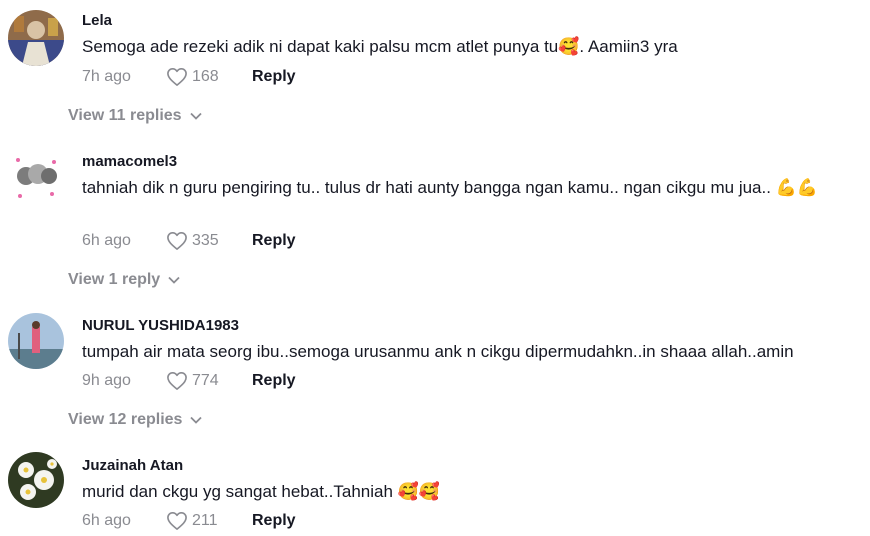 The height and width of the screenshot is (536, 870). Describe the element at coordinates (129, 161) in the screenshot. I see `username: mamacomel3` at that location.